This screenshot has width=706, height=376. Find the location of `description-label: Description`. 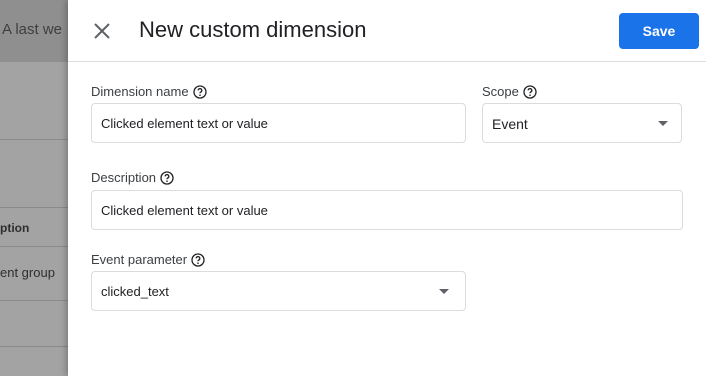

description-label: Description is located at coordinates (132, 177).